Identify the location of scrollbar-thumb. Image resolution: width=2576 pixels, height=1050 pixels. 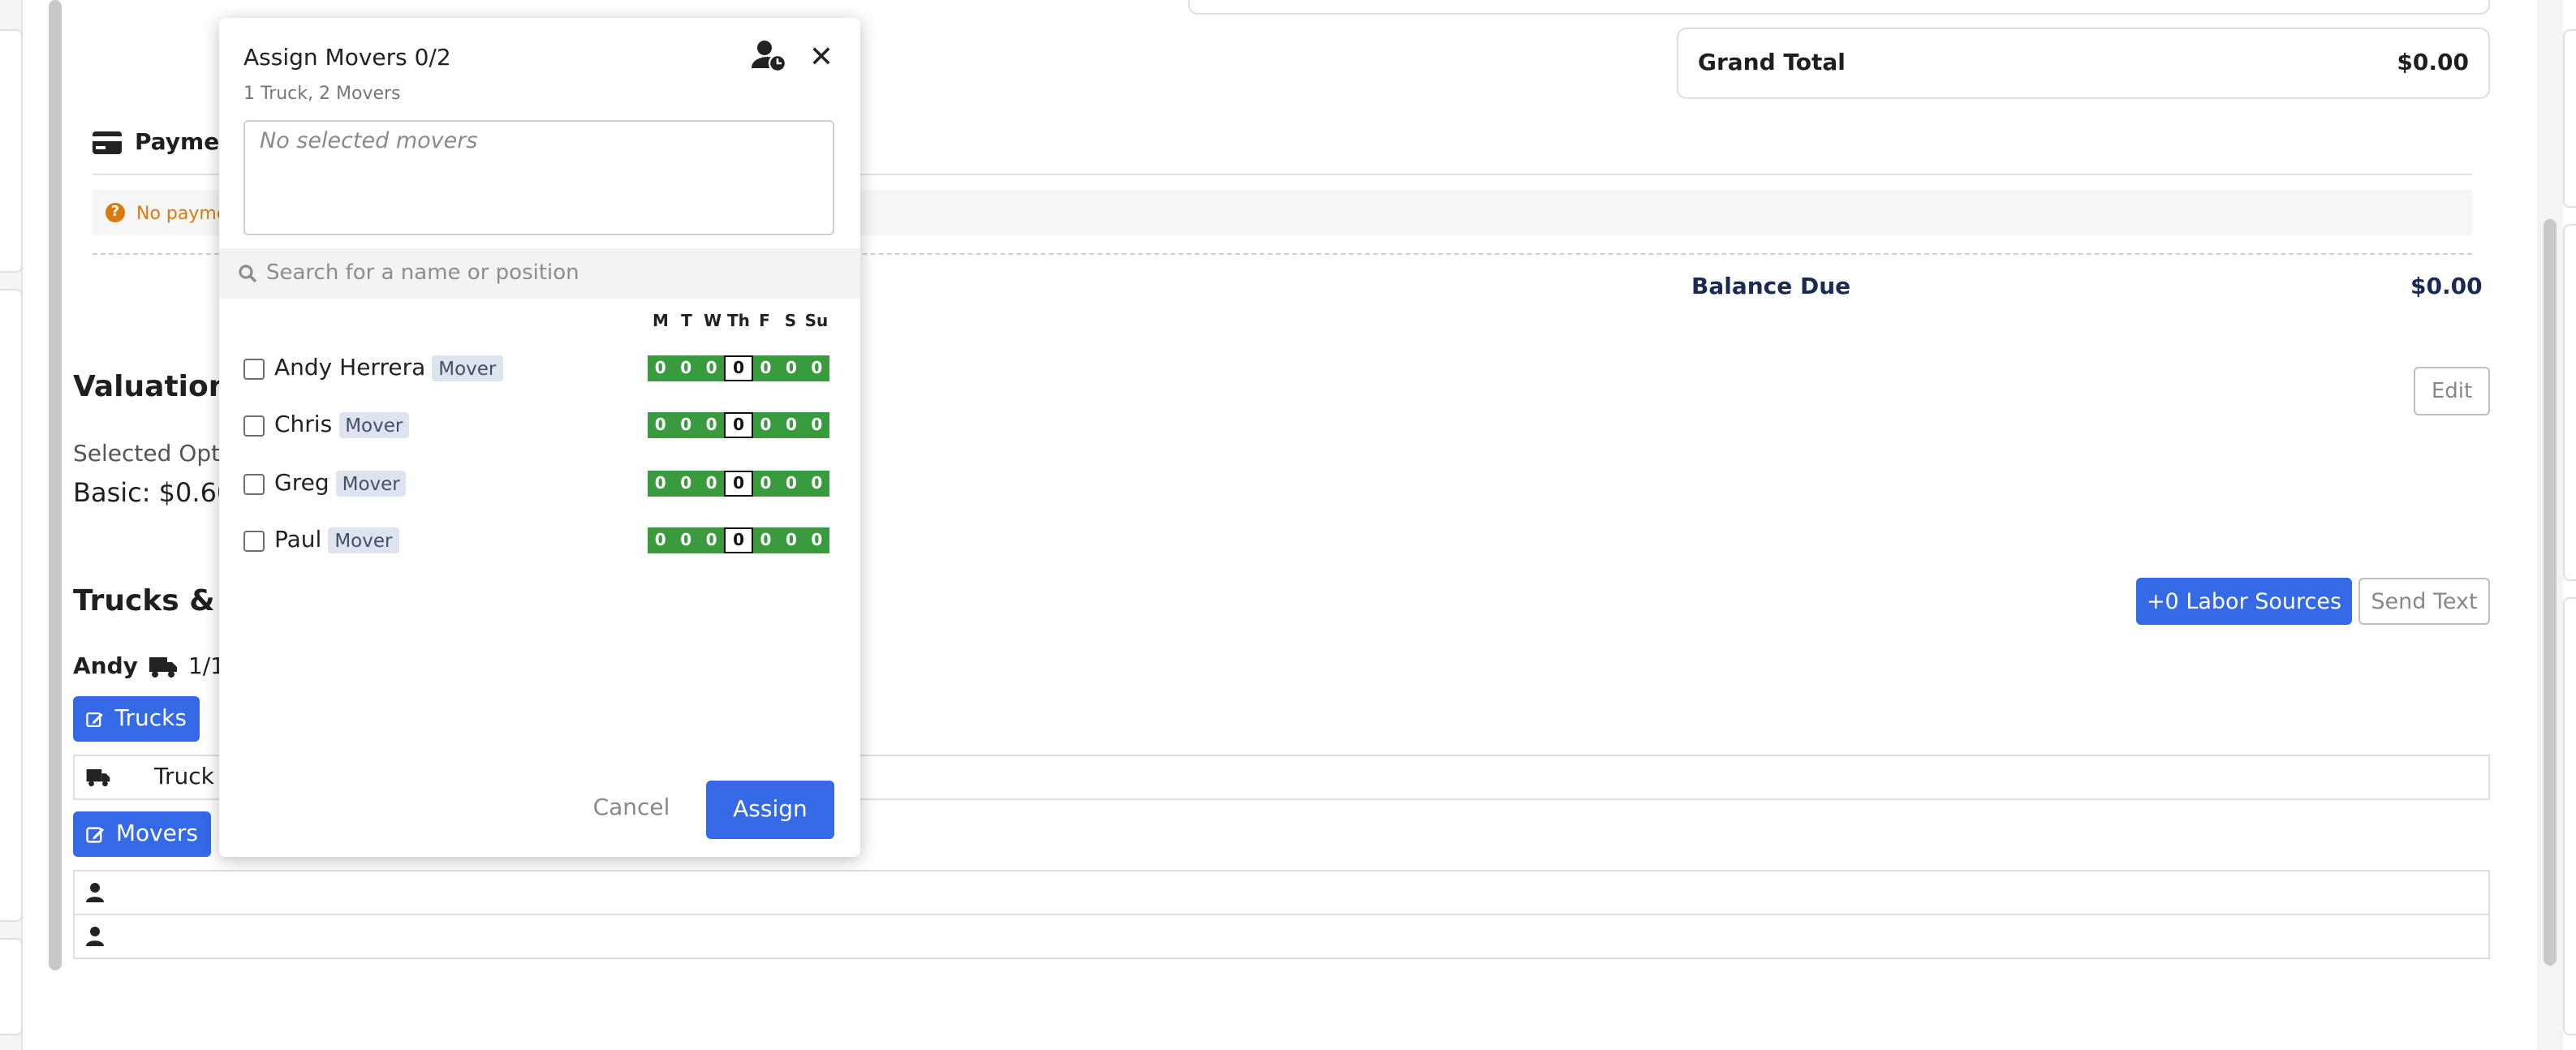
(2551, 592).